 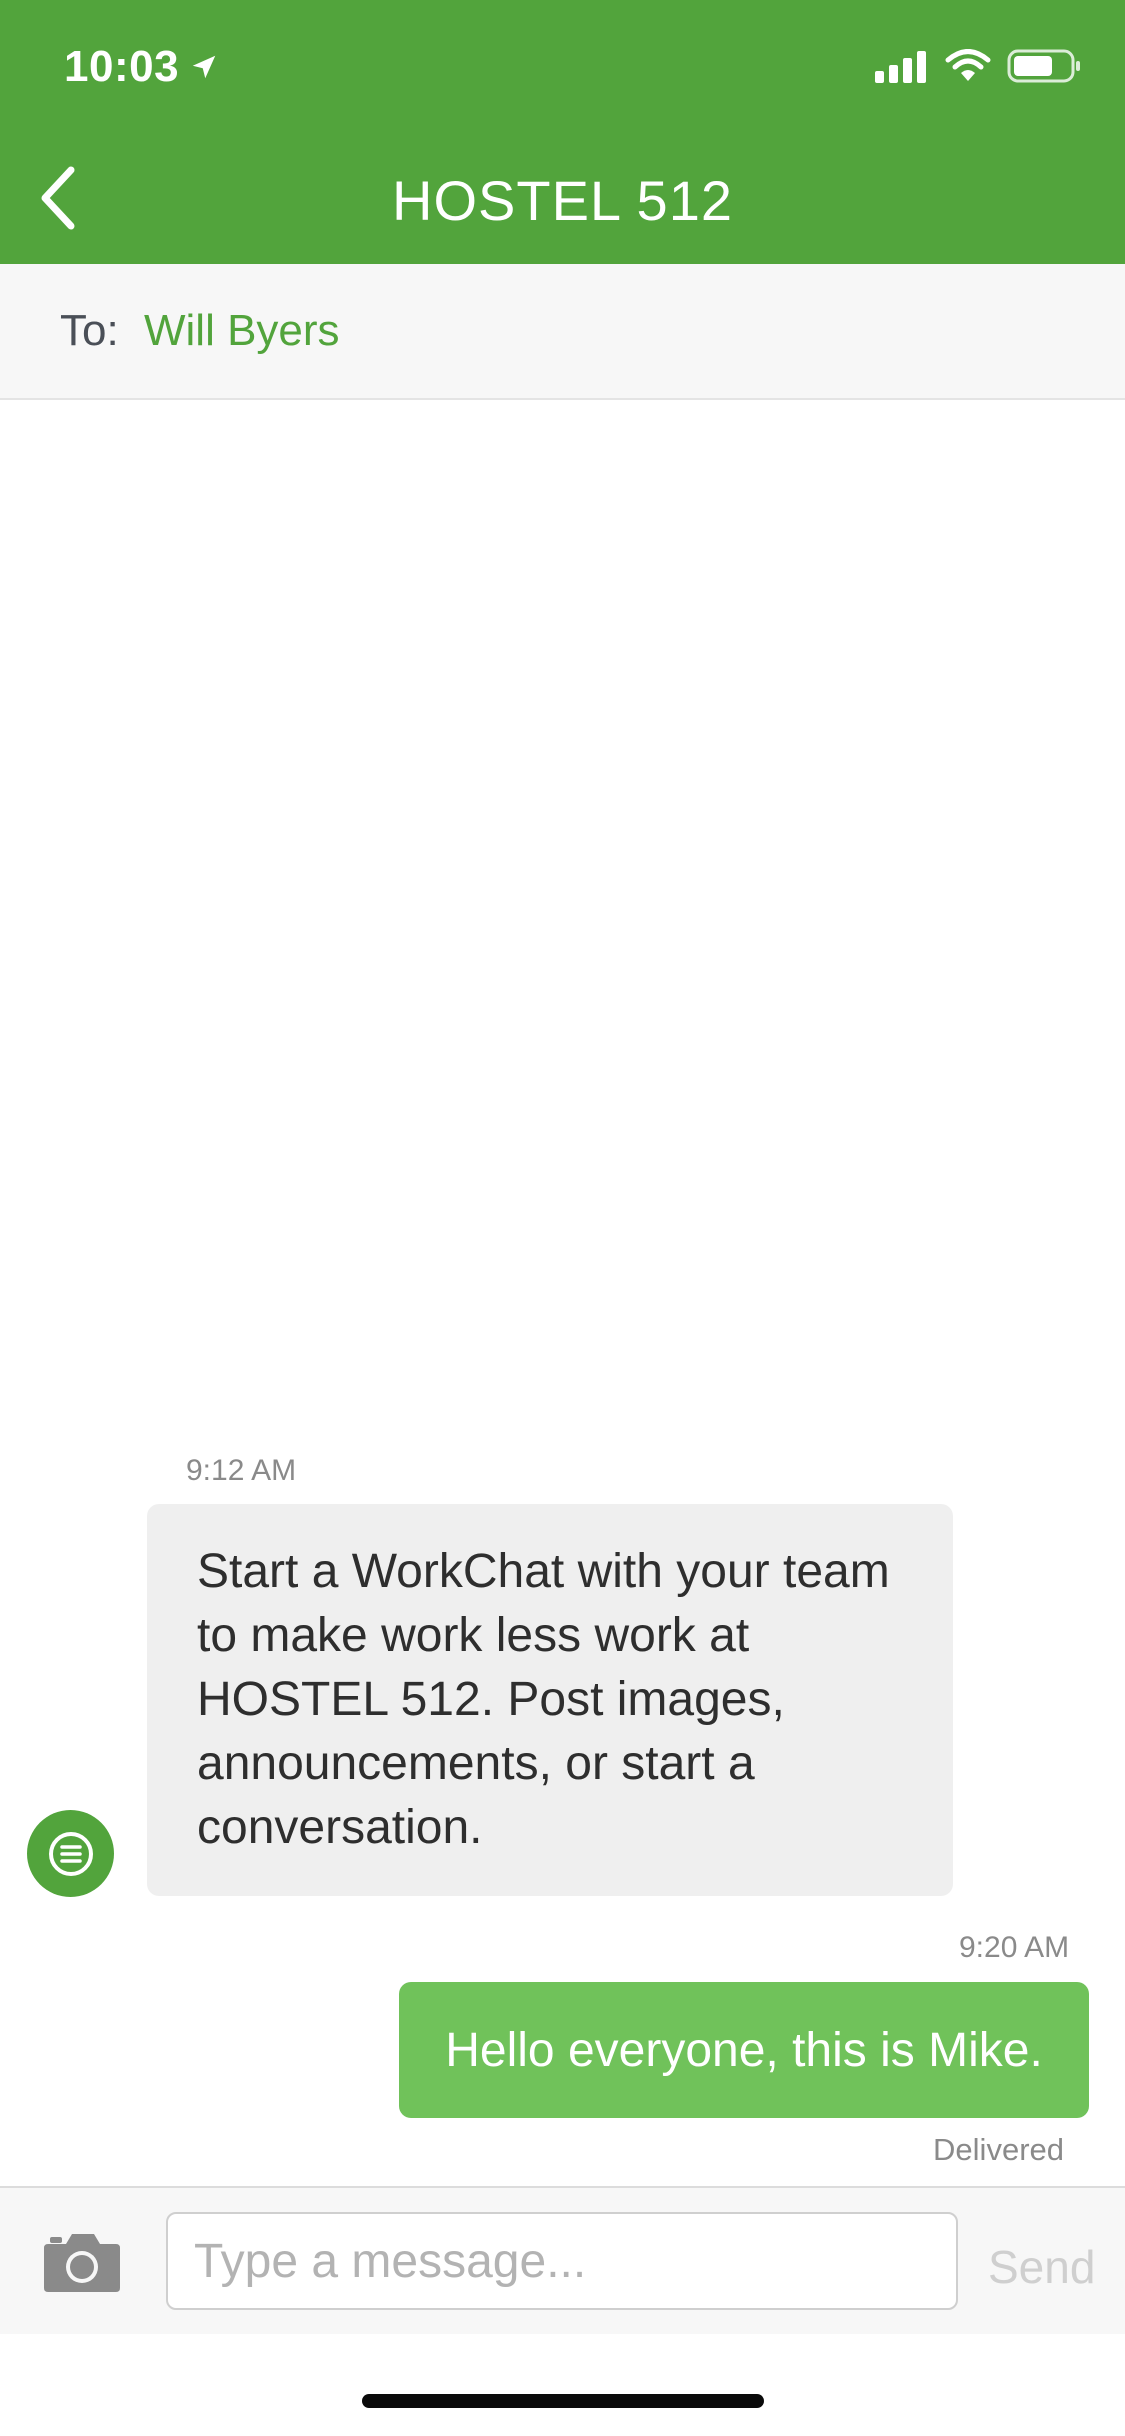 What do you see at coordinates (563, 2401) in the screenshot?
I see `home-indicator` at bounding box center [563, 2401].